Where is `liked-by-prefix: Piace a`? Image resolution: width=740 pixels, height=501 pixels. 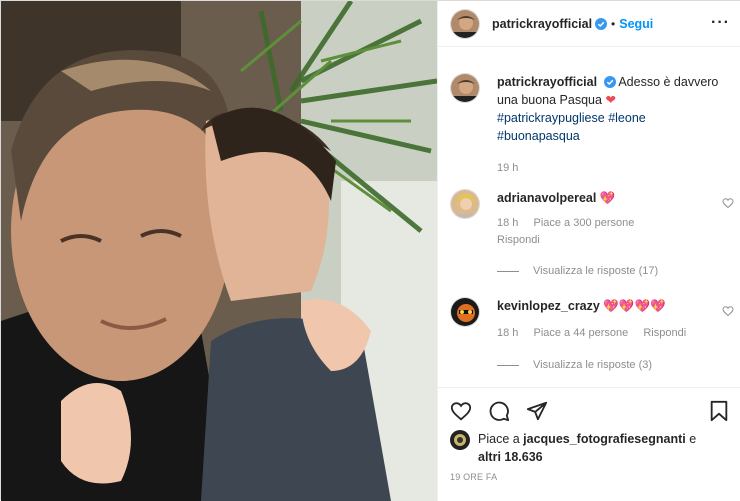 liked-by-prefix: Piace a is located at coordinates (501, 439).